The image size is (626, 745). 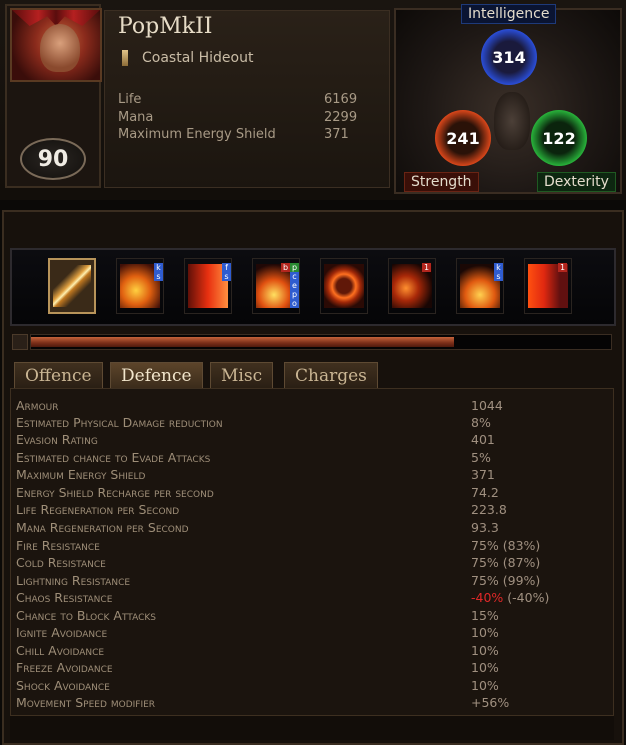 What do you see at coordinates (509, 14) in the screenshot?
I see `intelligence-label: Intelligence` at bounding box center [509, 14].